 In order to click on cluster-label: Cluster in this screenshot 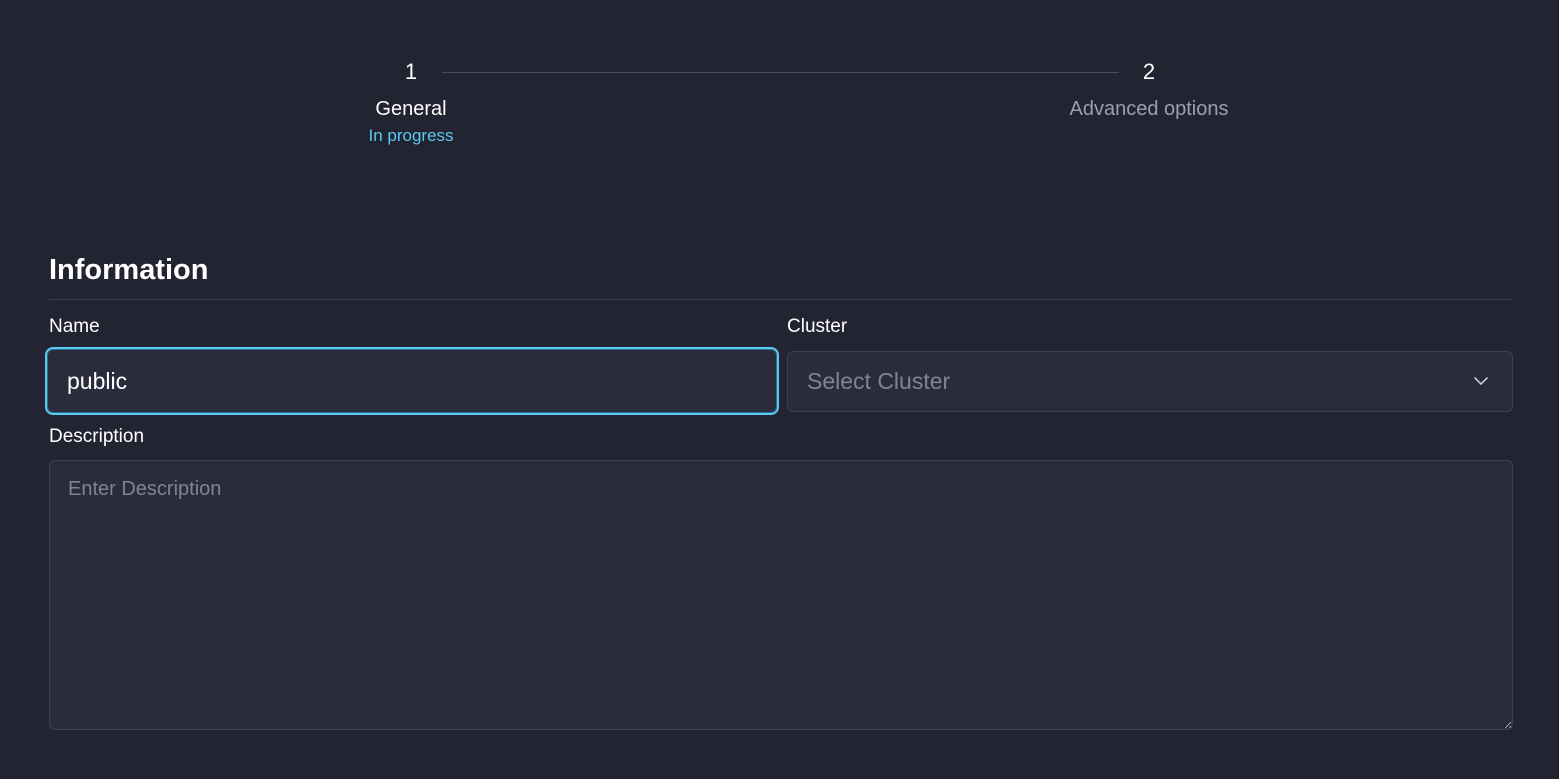, I will do `click(817, 326)`.